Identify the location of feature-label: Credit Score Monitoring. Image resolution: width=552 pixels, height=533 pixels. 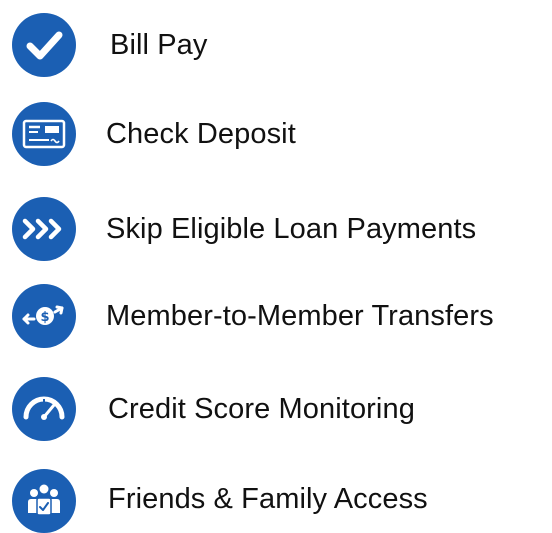
(261, 409).